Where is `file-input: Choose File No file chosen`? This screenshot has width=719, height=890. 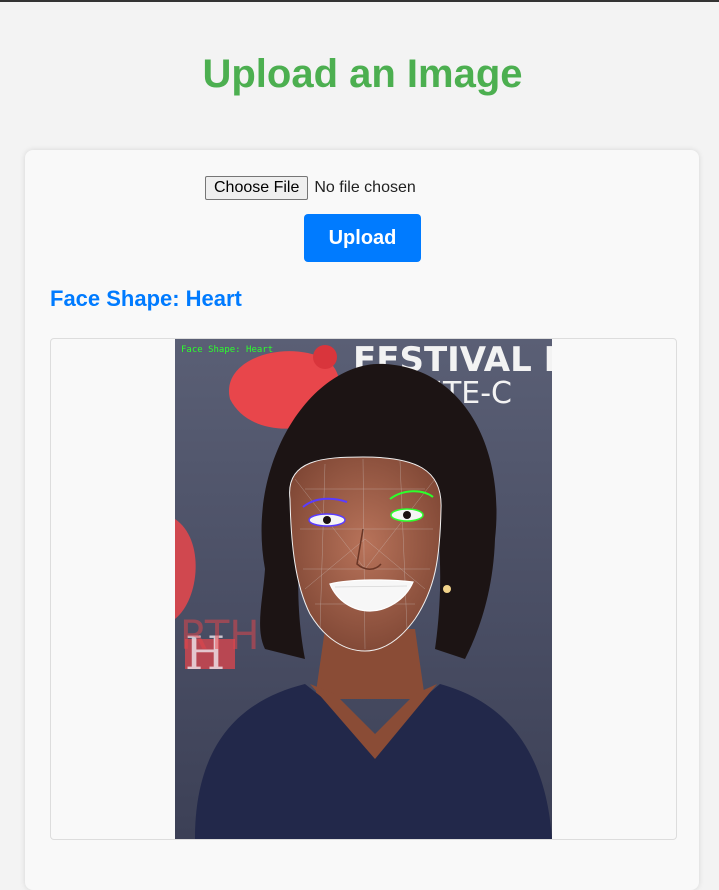
file-input: Choose File No file chosen is located at coordinates (310, 188).